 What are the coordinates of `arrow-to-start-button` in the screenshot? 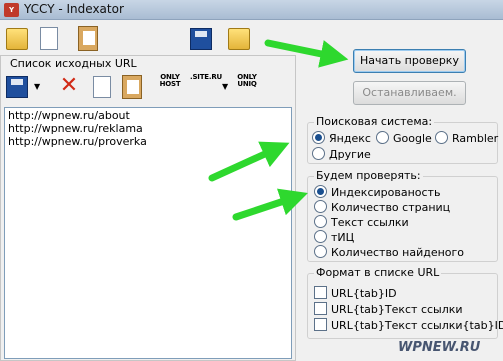 It's located at (306, 53).